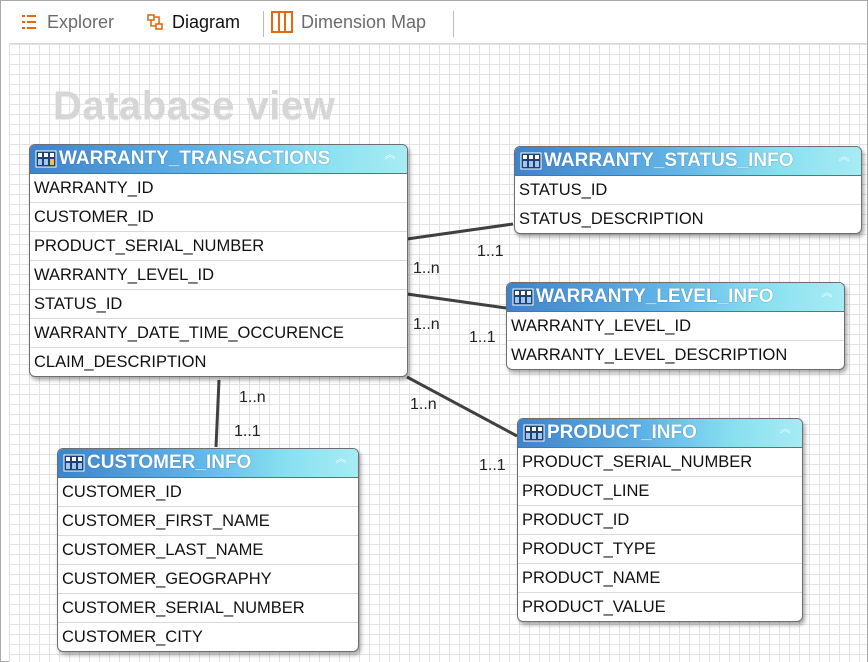 Image resolution: width=868 pixels, height=662 pixels. I want to click on tab-explorer: Explorer, so click(67, 22).